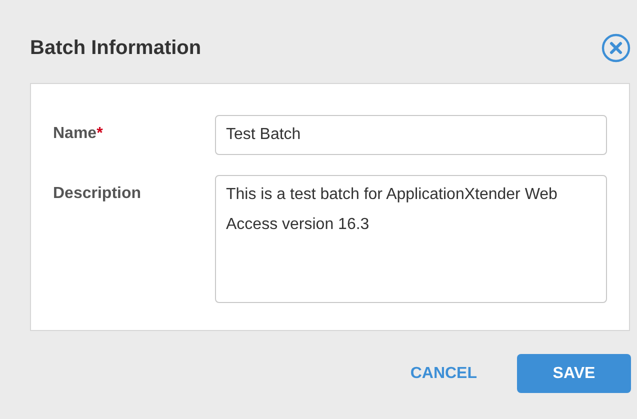 The width and height of the screenshot is (637, 419). Describe the element at coordinates (97, 193) in the screenshot. I see `field-label: Description` at that location.